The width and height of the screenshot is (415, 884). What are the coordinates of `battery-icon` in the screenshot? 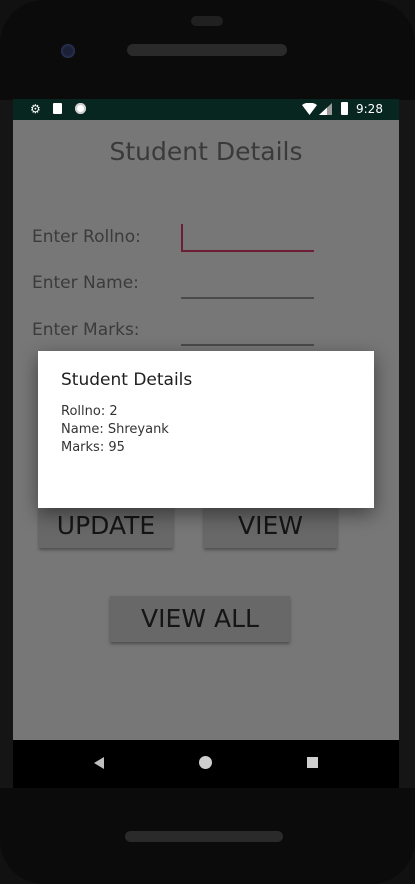 It's located at (344, 108).